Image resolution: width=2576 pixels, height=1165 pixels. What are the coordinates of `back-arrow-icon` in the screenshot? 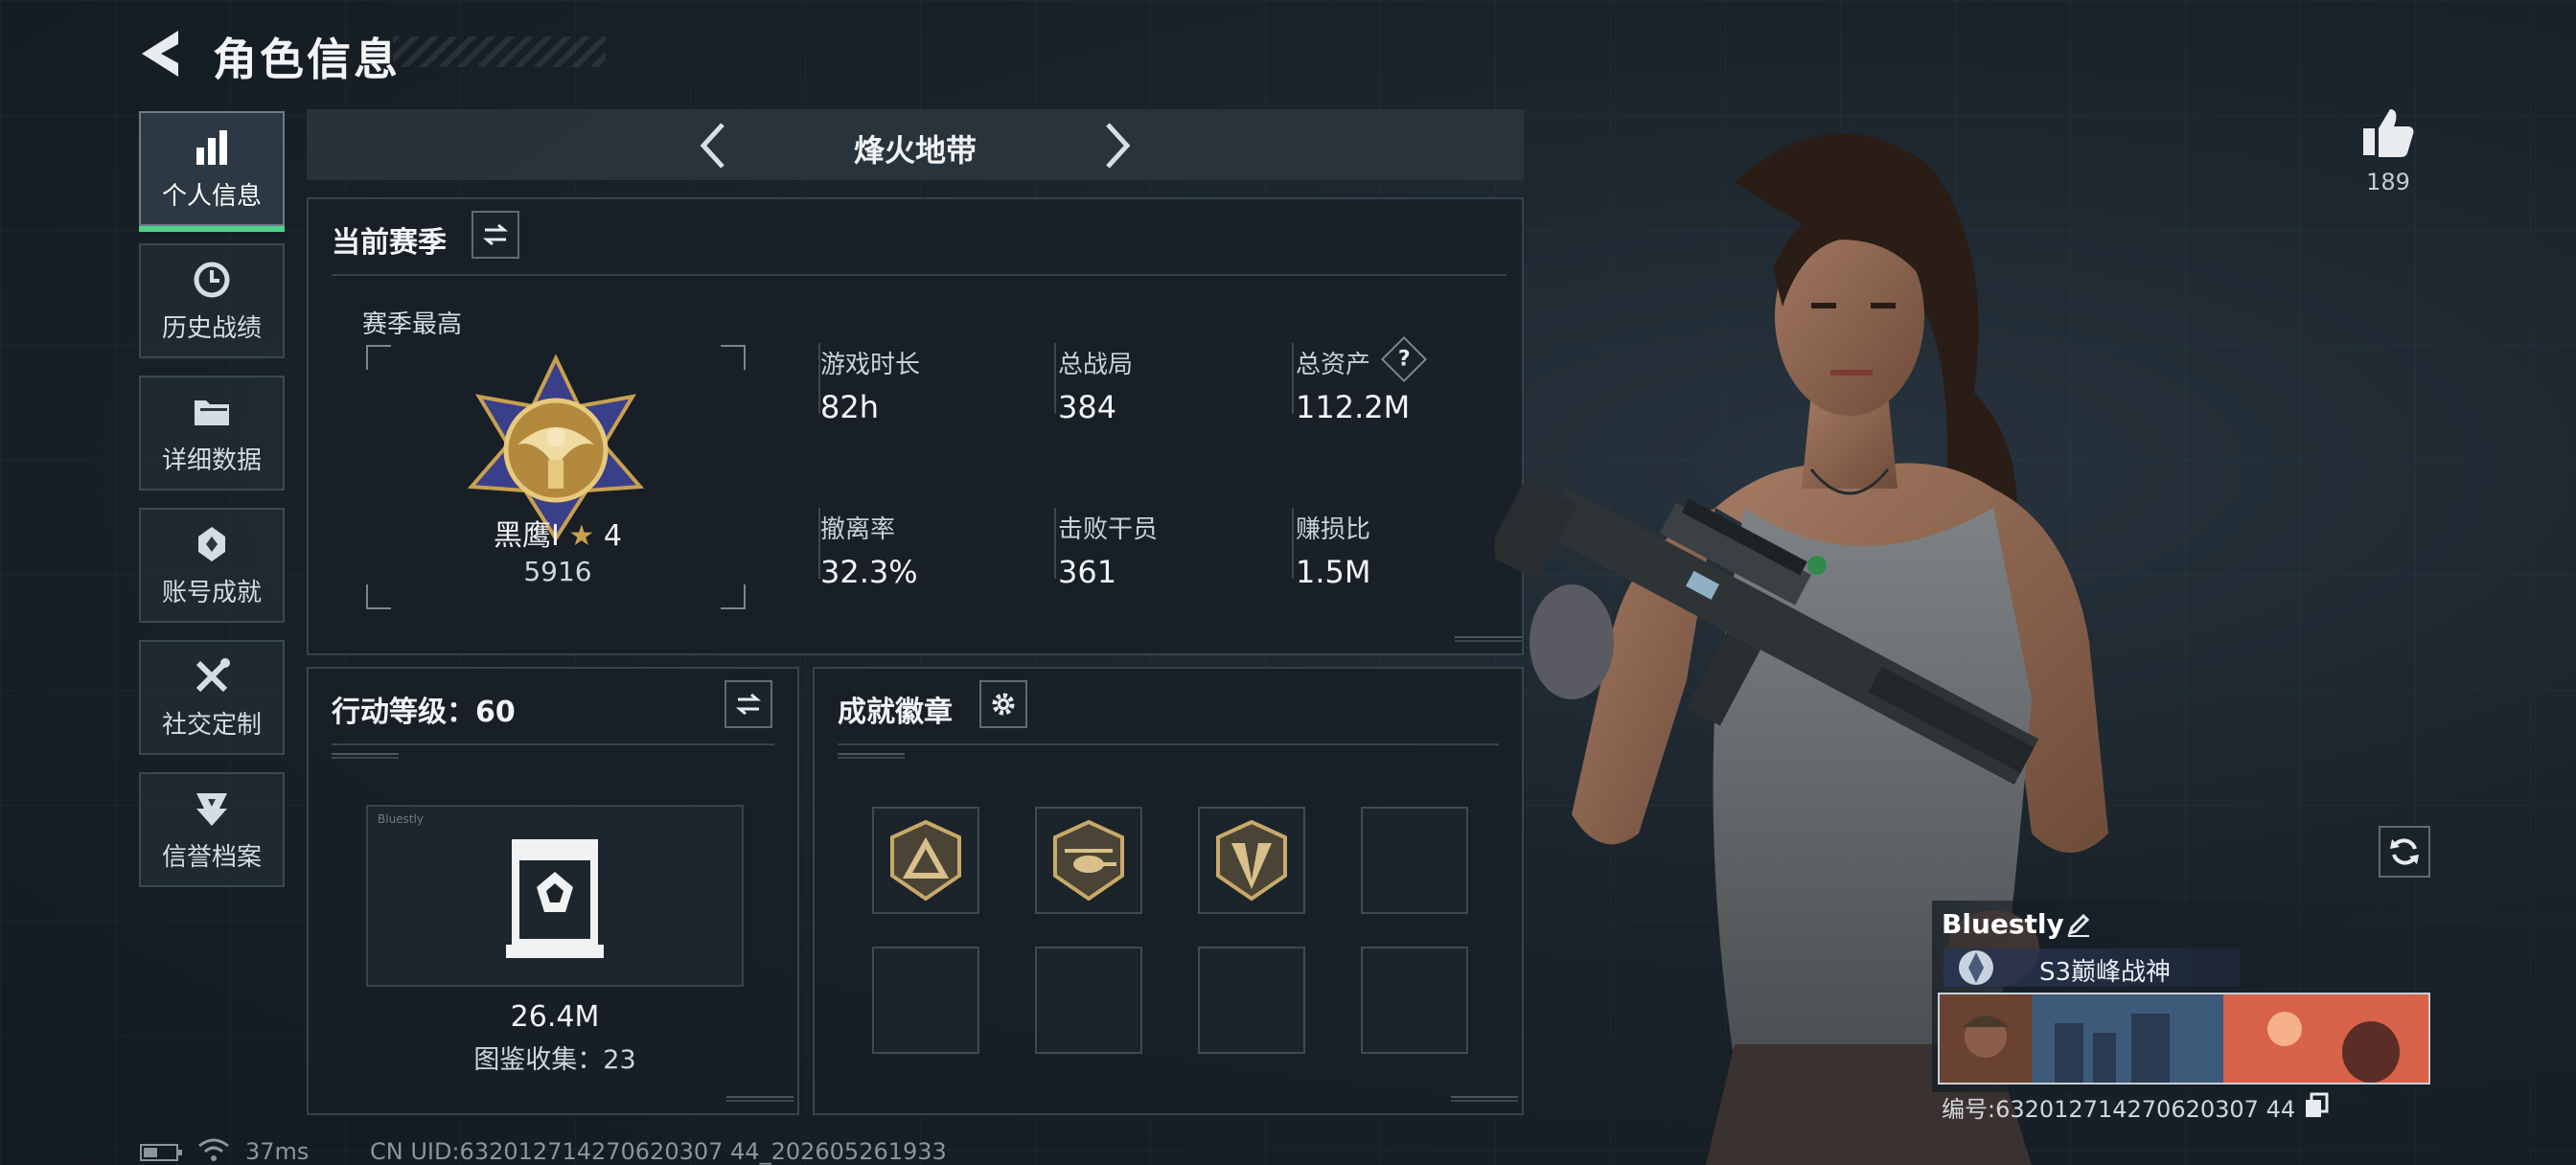 It's located at (160, 54).